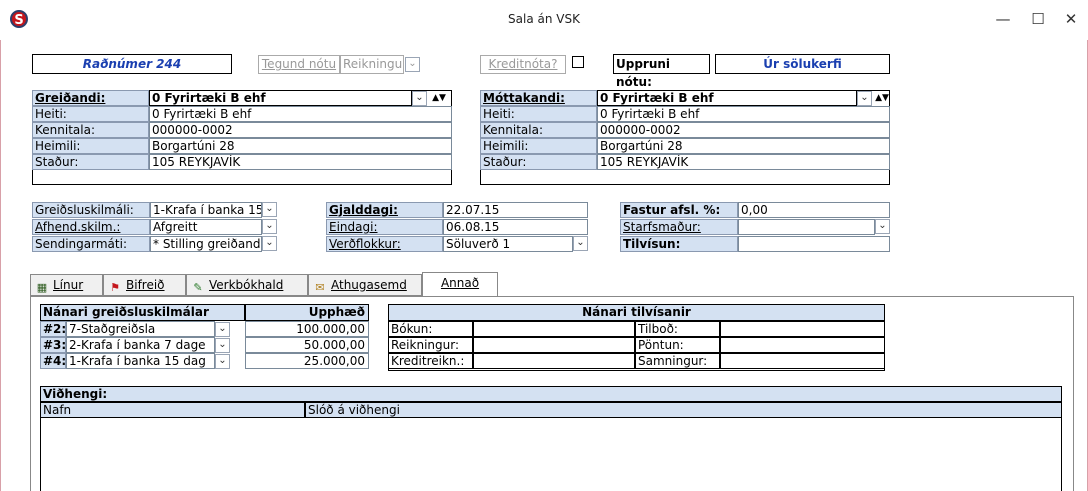  What do you see at coordinates (806, 227) in the screenshot?
I see `employee-select` at bounding box center [806, 227].